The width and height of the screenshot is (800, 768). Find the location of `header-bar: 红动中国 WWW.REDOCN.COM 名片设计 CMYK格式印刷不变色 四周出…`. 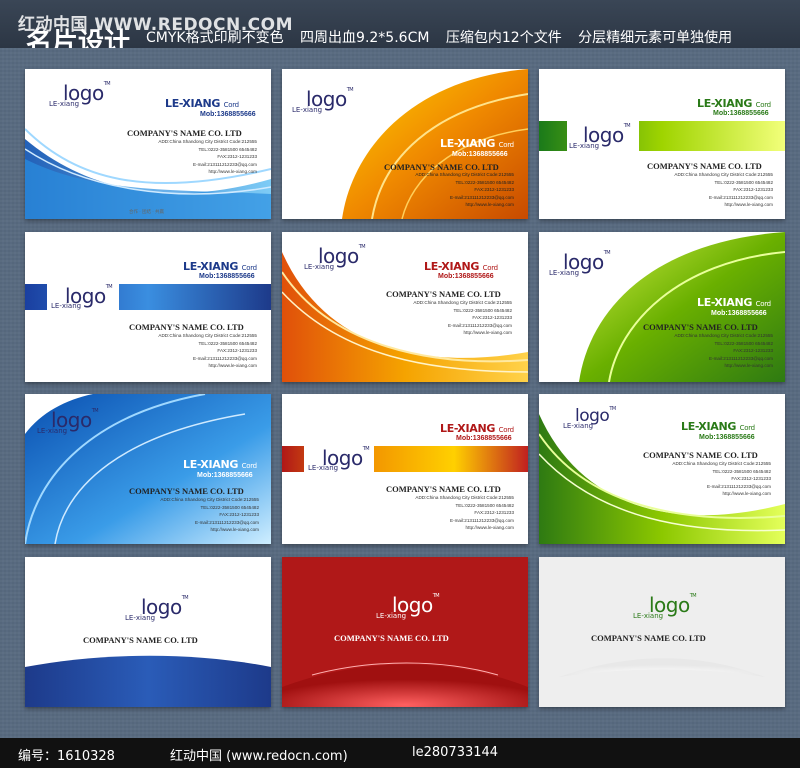

header-bar: 红动中国 WWW.REDOCN.COM 名片设计 CMYK格式印刷不变色 四周出… is located at coordinates (400, 29).